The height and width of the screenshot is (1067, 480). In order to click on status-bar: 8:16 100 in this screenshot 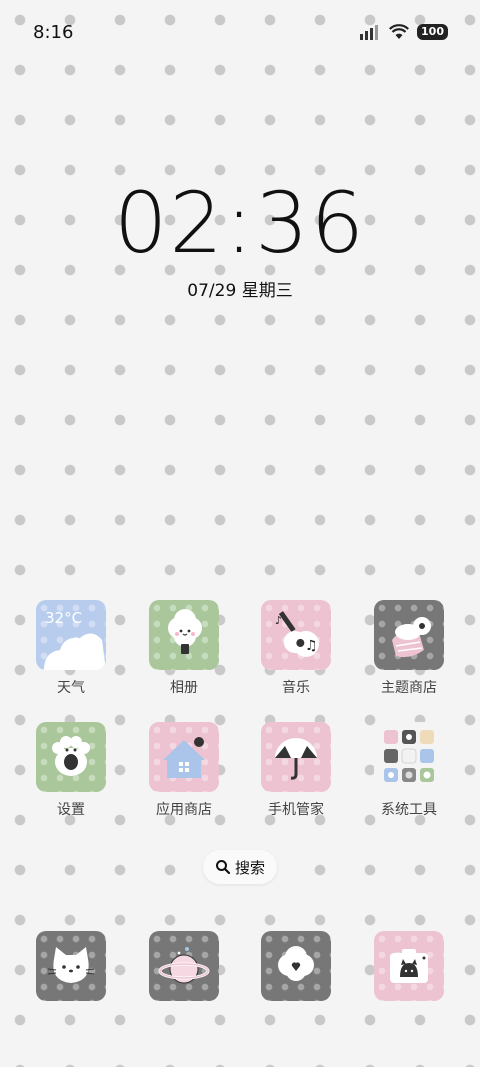, I will do `click(240, 34)`.